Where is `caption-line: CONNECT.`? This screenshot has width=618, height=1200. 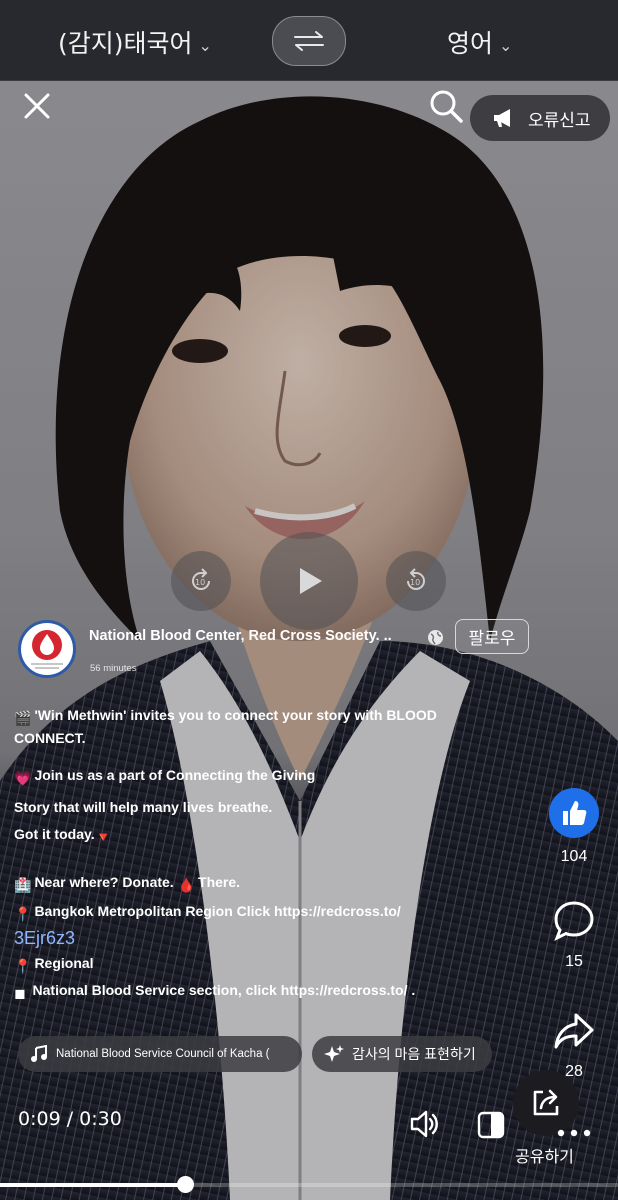 caption-line: CONNECT. is located at coordinates (50, 738).